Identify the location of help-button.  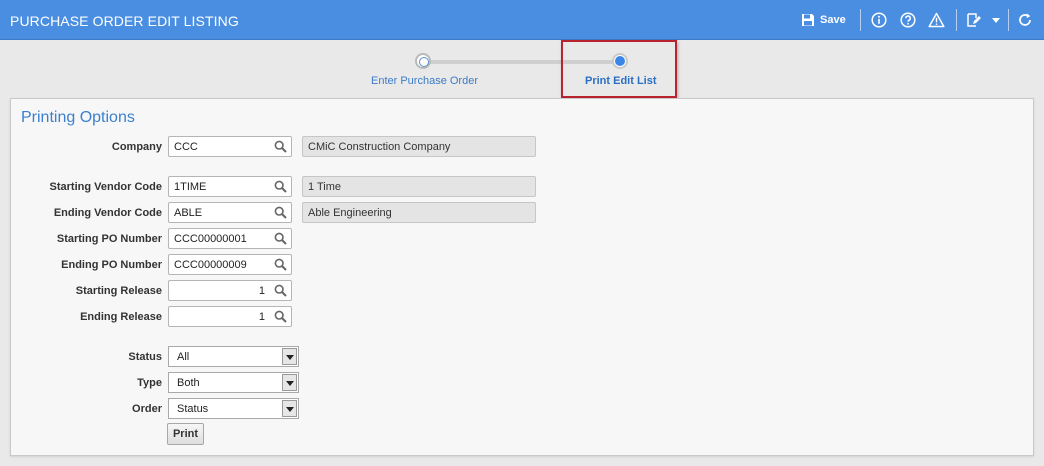
(908, 20).